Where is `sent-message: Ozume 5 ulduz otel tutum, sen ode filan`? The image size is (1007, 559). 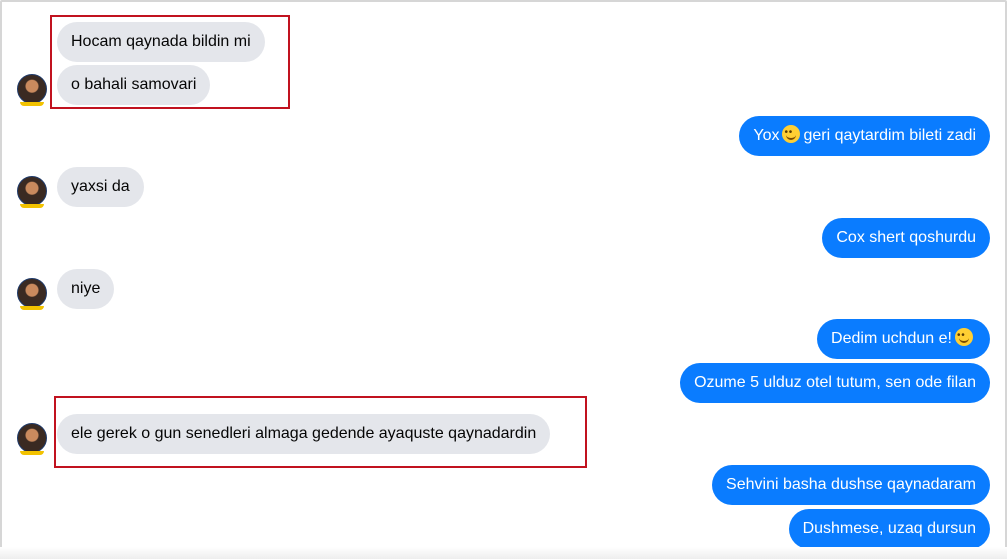
sent-message: Ozume 5 ulduz otel tutum, sen ode filan is located at coordinates (835, 383).